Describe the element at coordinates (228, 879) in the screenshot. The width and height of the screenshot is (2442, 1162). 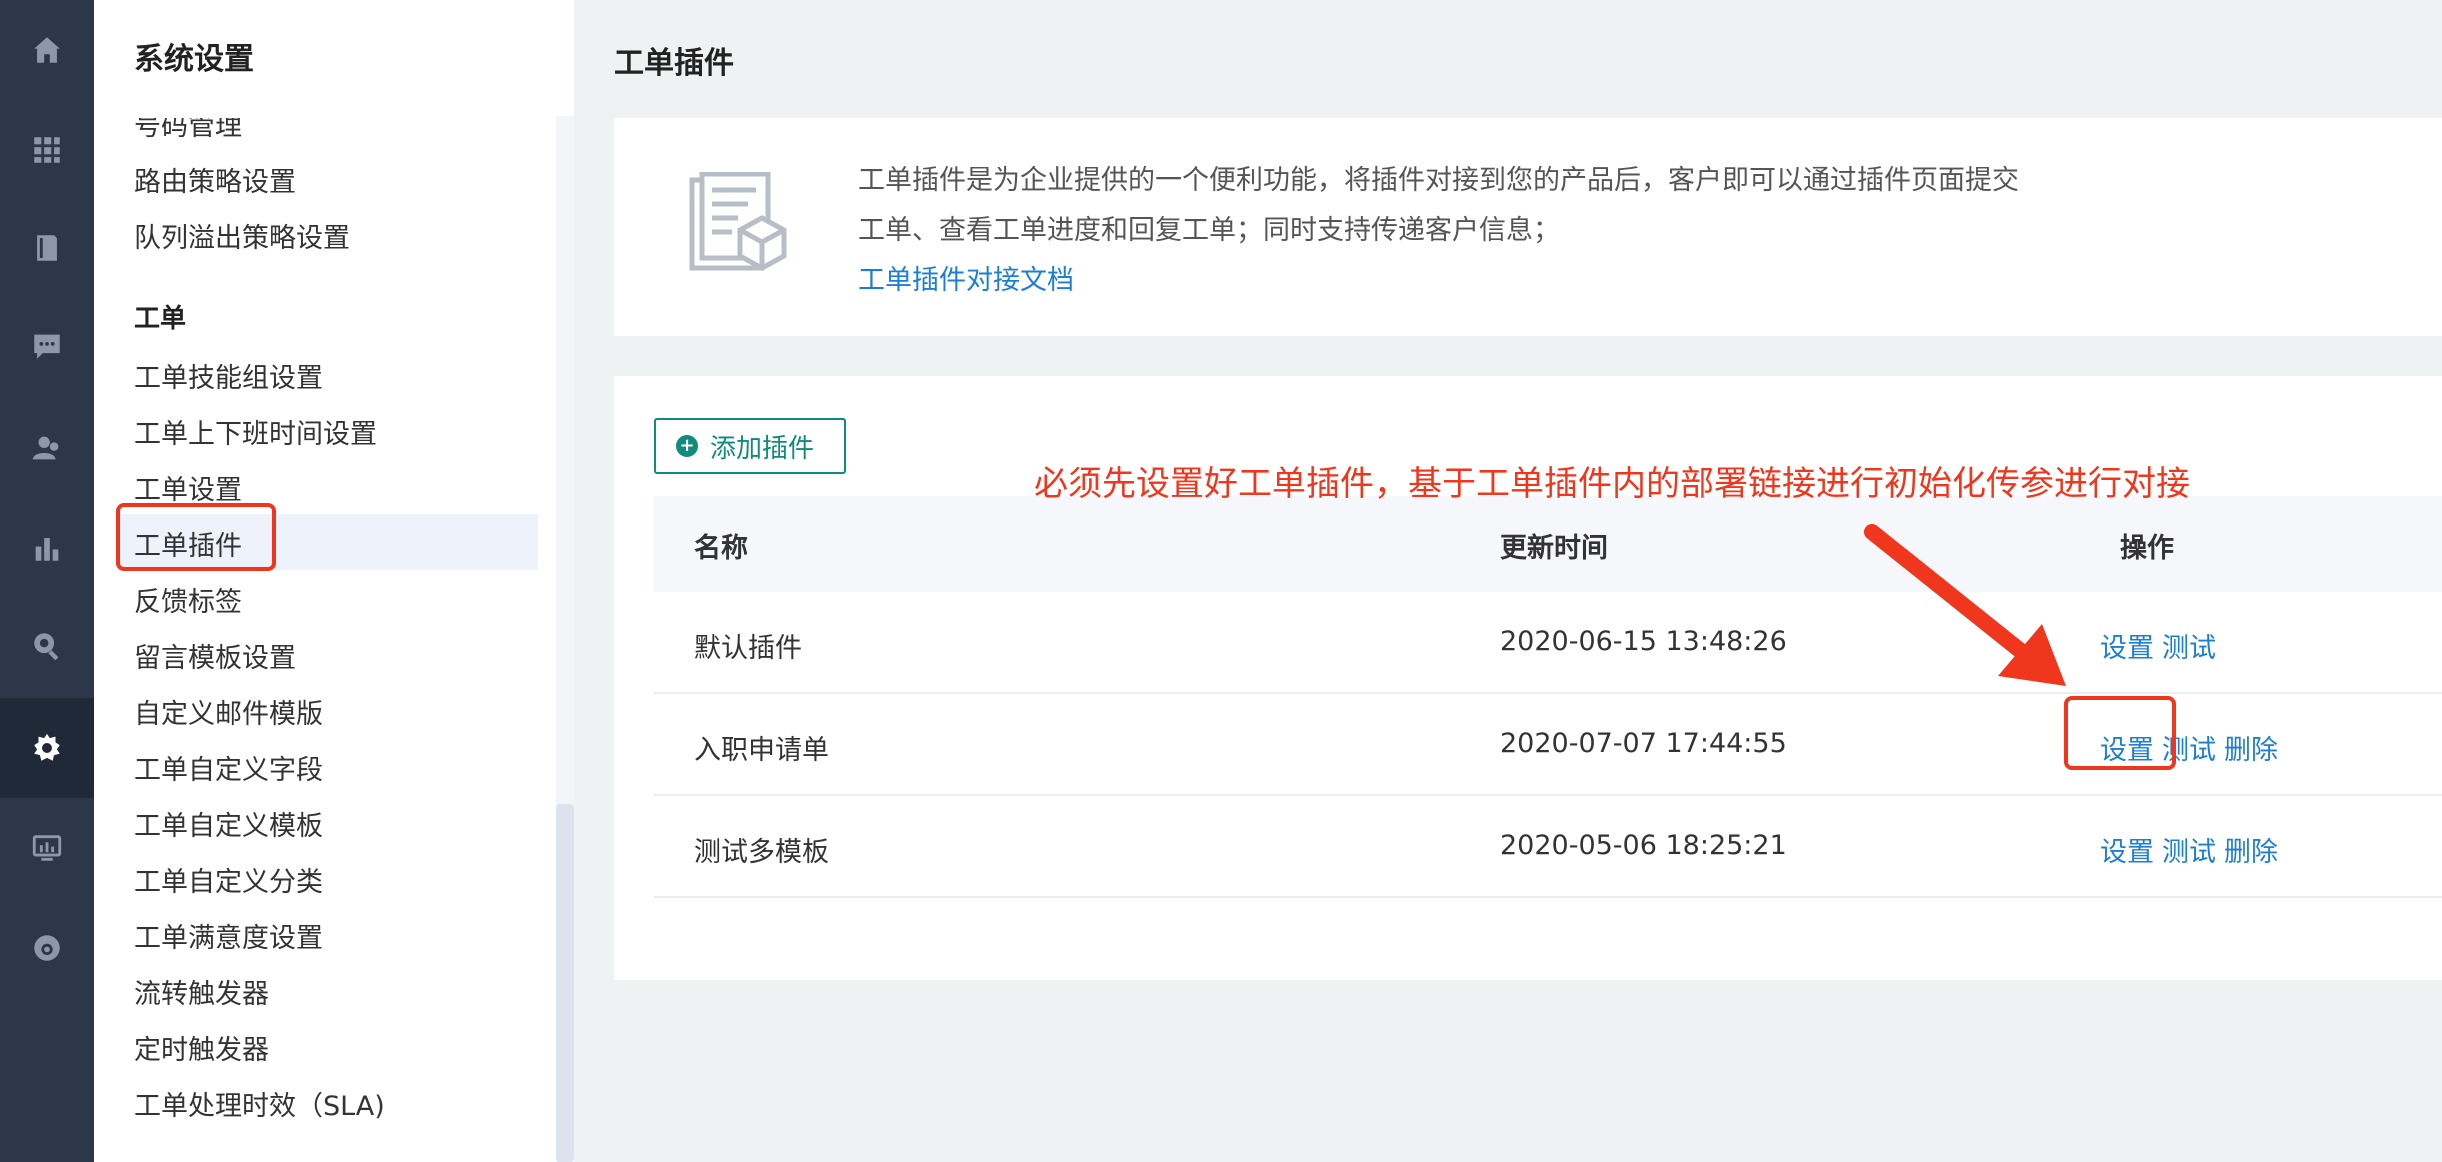
I see `sidebar-item-custom-category: 工单自定义分类` at that location.